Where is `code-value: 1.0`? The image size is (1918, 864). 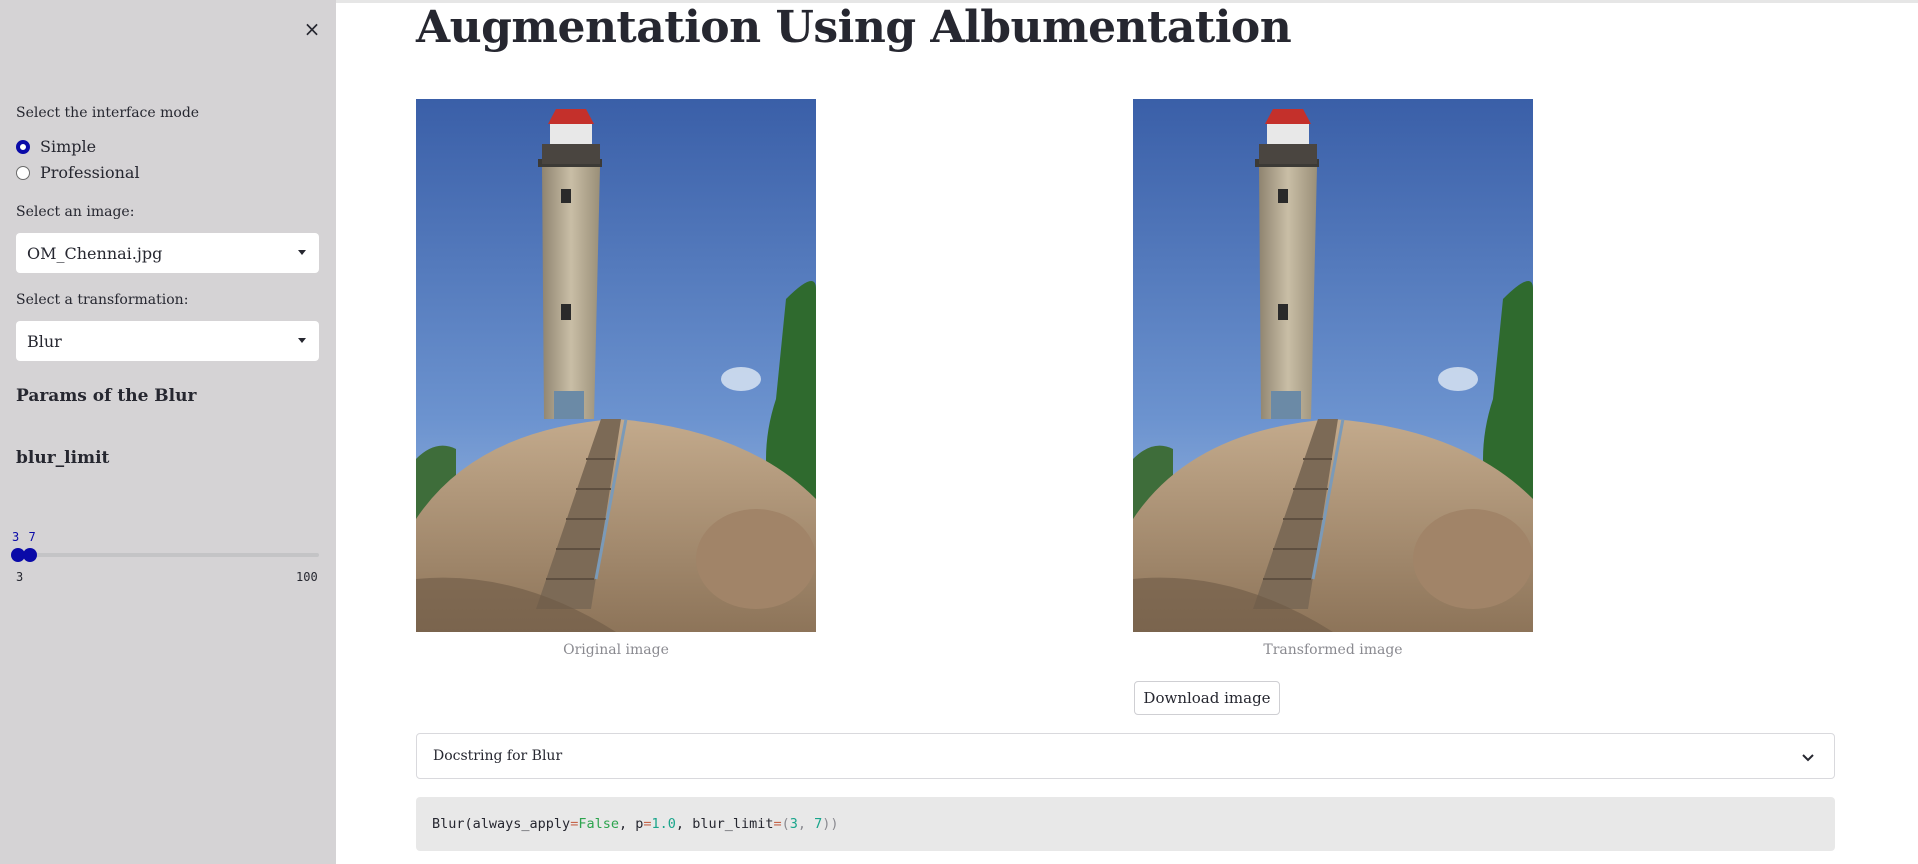 code-value: 1.0 is located at coordinates (663, 824).